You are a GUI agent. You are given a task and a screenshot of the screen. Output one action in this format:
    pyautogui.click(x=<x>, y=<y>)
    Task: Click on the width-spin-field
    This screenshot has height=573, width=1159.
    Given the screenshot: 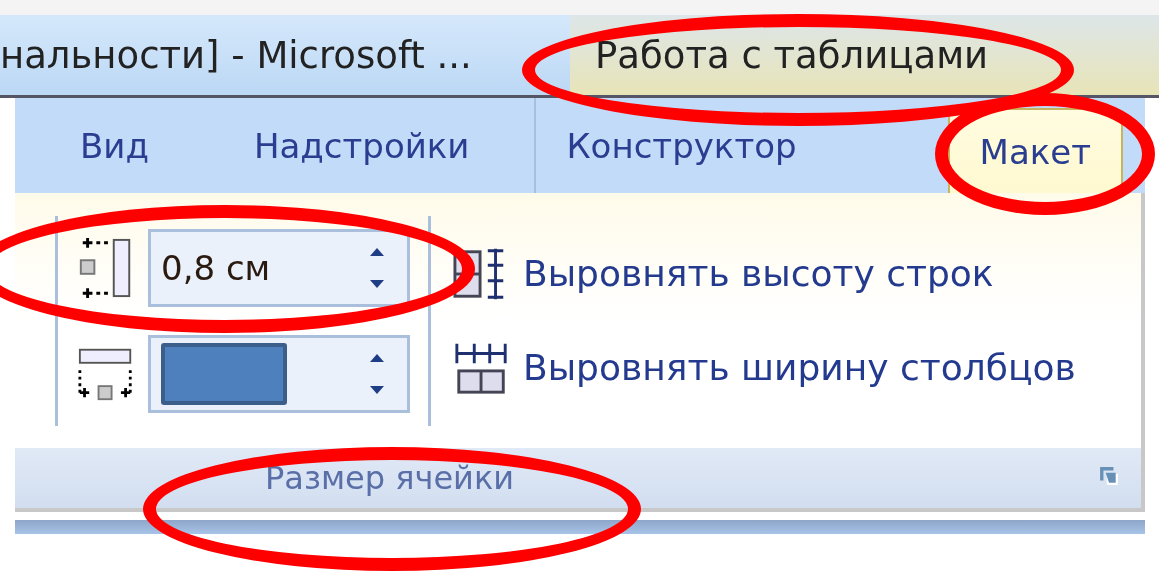 What is the action you would take?
    pyautogui.click(x=279, y=373)
    